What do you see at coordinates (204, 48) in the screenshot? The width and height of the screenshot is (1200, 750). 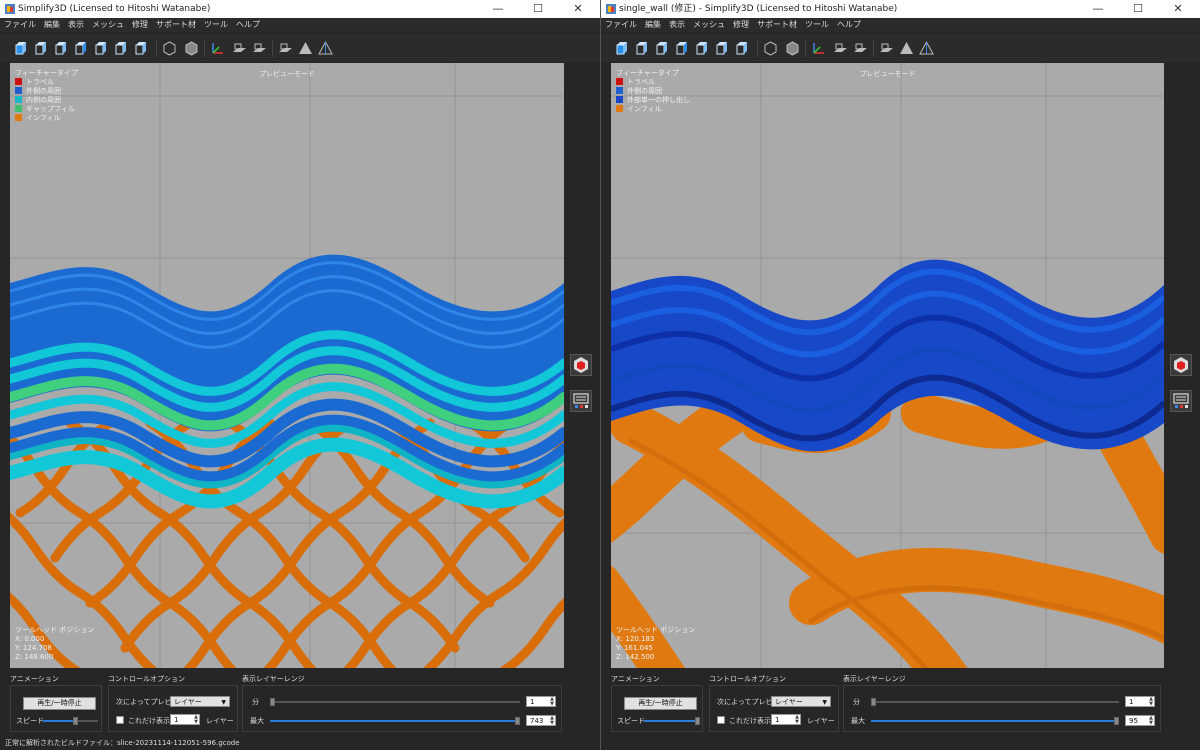 I see `toolbar-separator` at bounding box center [204, 48].